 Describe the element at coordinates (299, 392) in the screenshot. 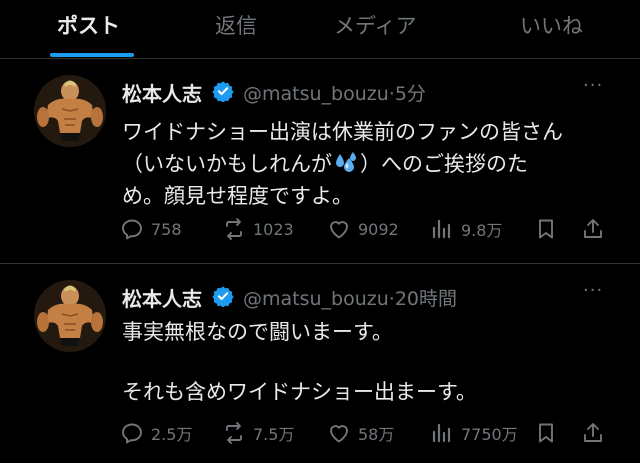

I see `tweet-text-line: それも含めワイドナショー出まーす。` at that location.